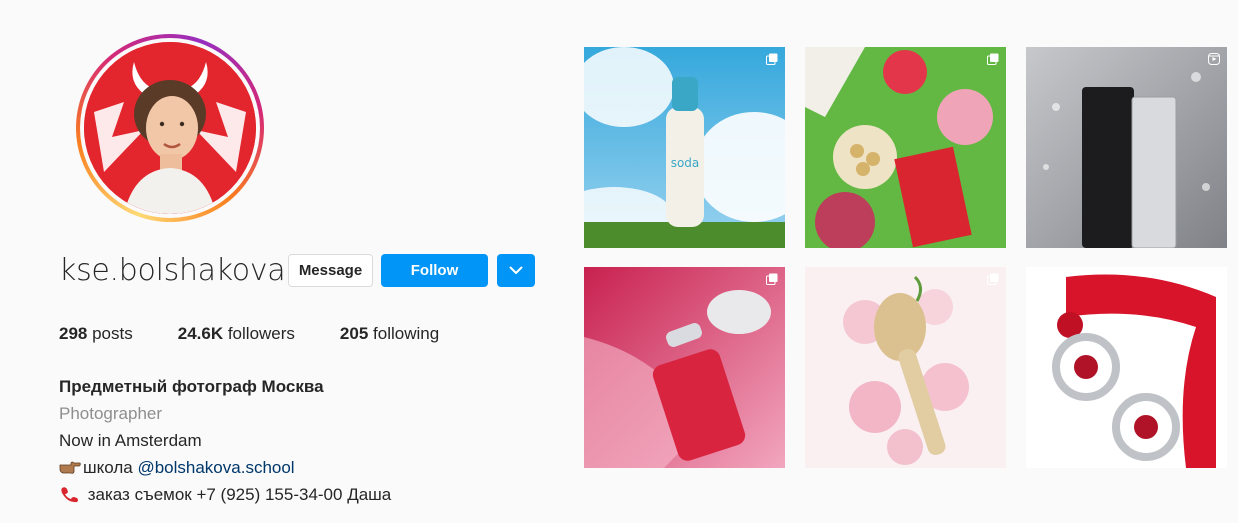 The width and height of the screenshot is (1238, 523). What do you see at coordinates (200, 333) in the screenshot?
I see `followers-count-value: 24.6K` at bounding box center [200, 333].